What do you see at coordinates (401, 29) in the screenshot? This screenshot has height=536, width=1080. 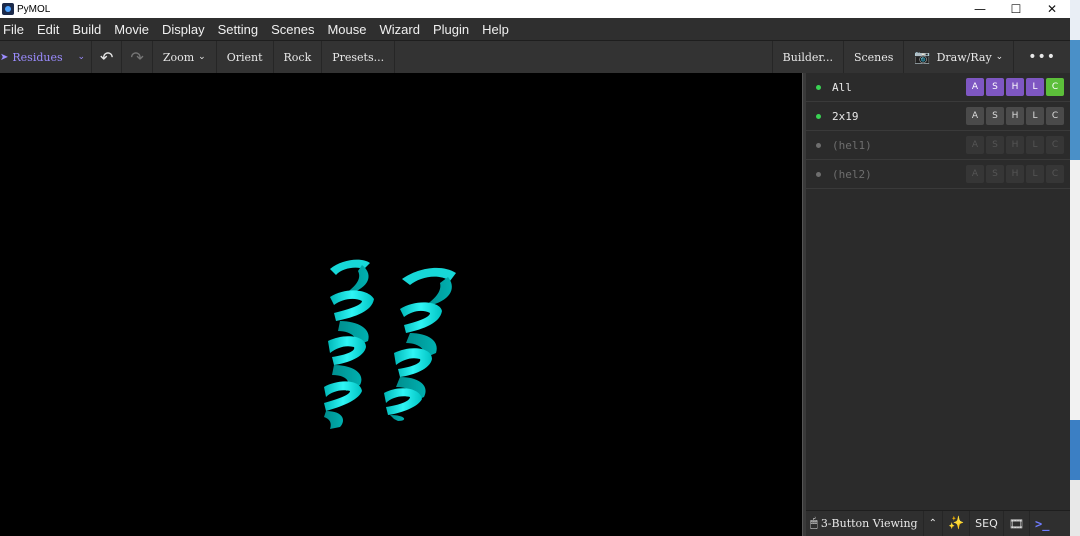 I see `menu-wizard: Wizard` at bounding box center [401, 29].